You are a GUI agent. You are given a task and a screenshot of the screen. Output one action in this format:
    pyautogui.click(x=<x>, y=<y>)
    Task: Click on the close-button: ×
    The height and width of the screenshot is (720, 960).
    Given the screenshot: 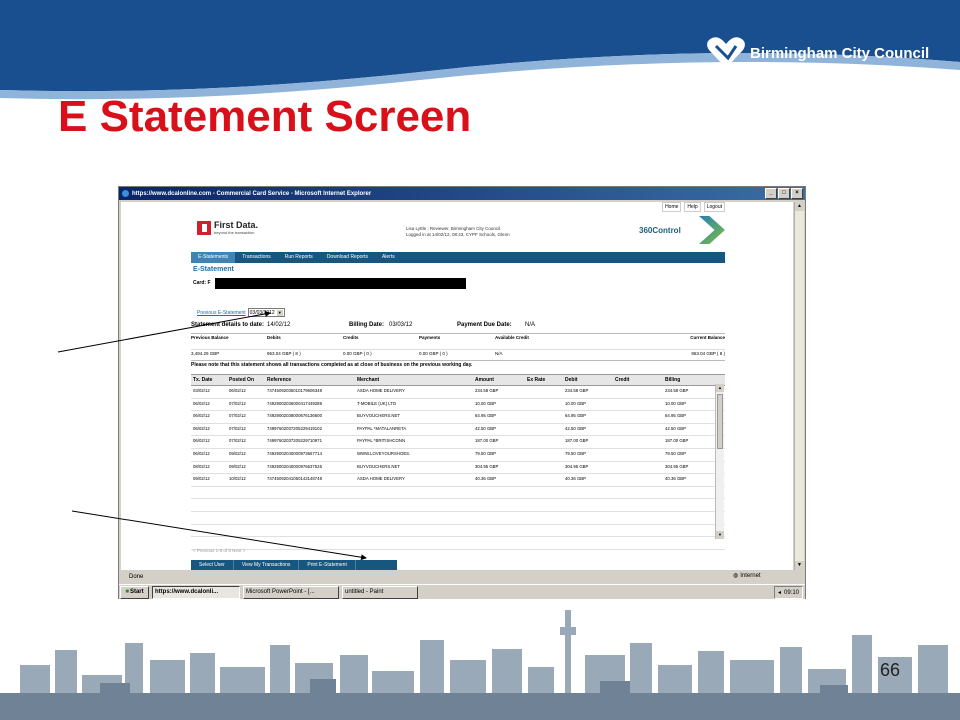 What is the action you would take?
    pyautogui.click(x=797, y=193)
    